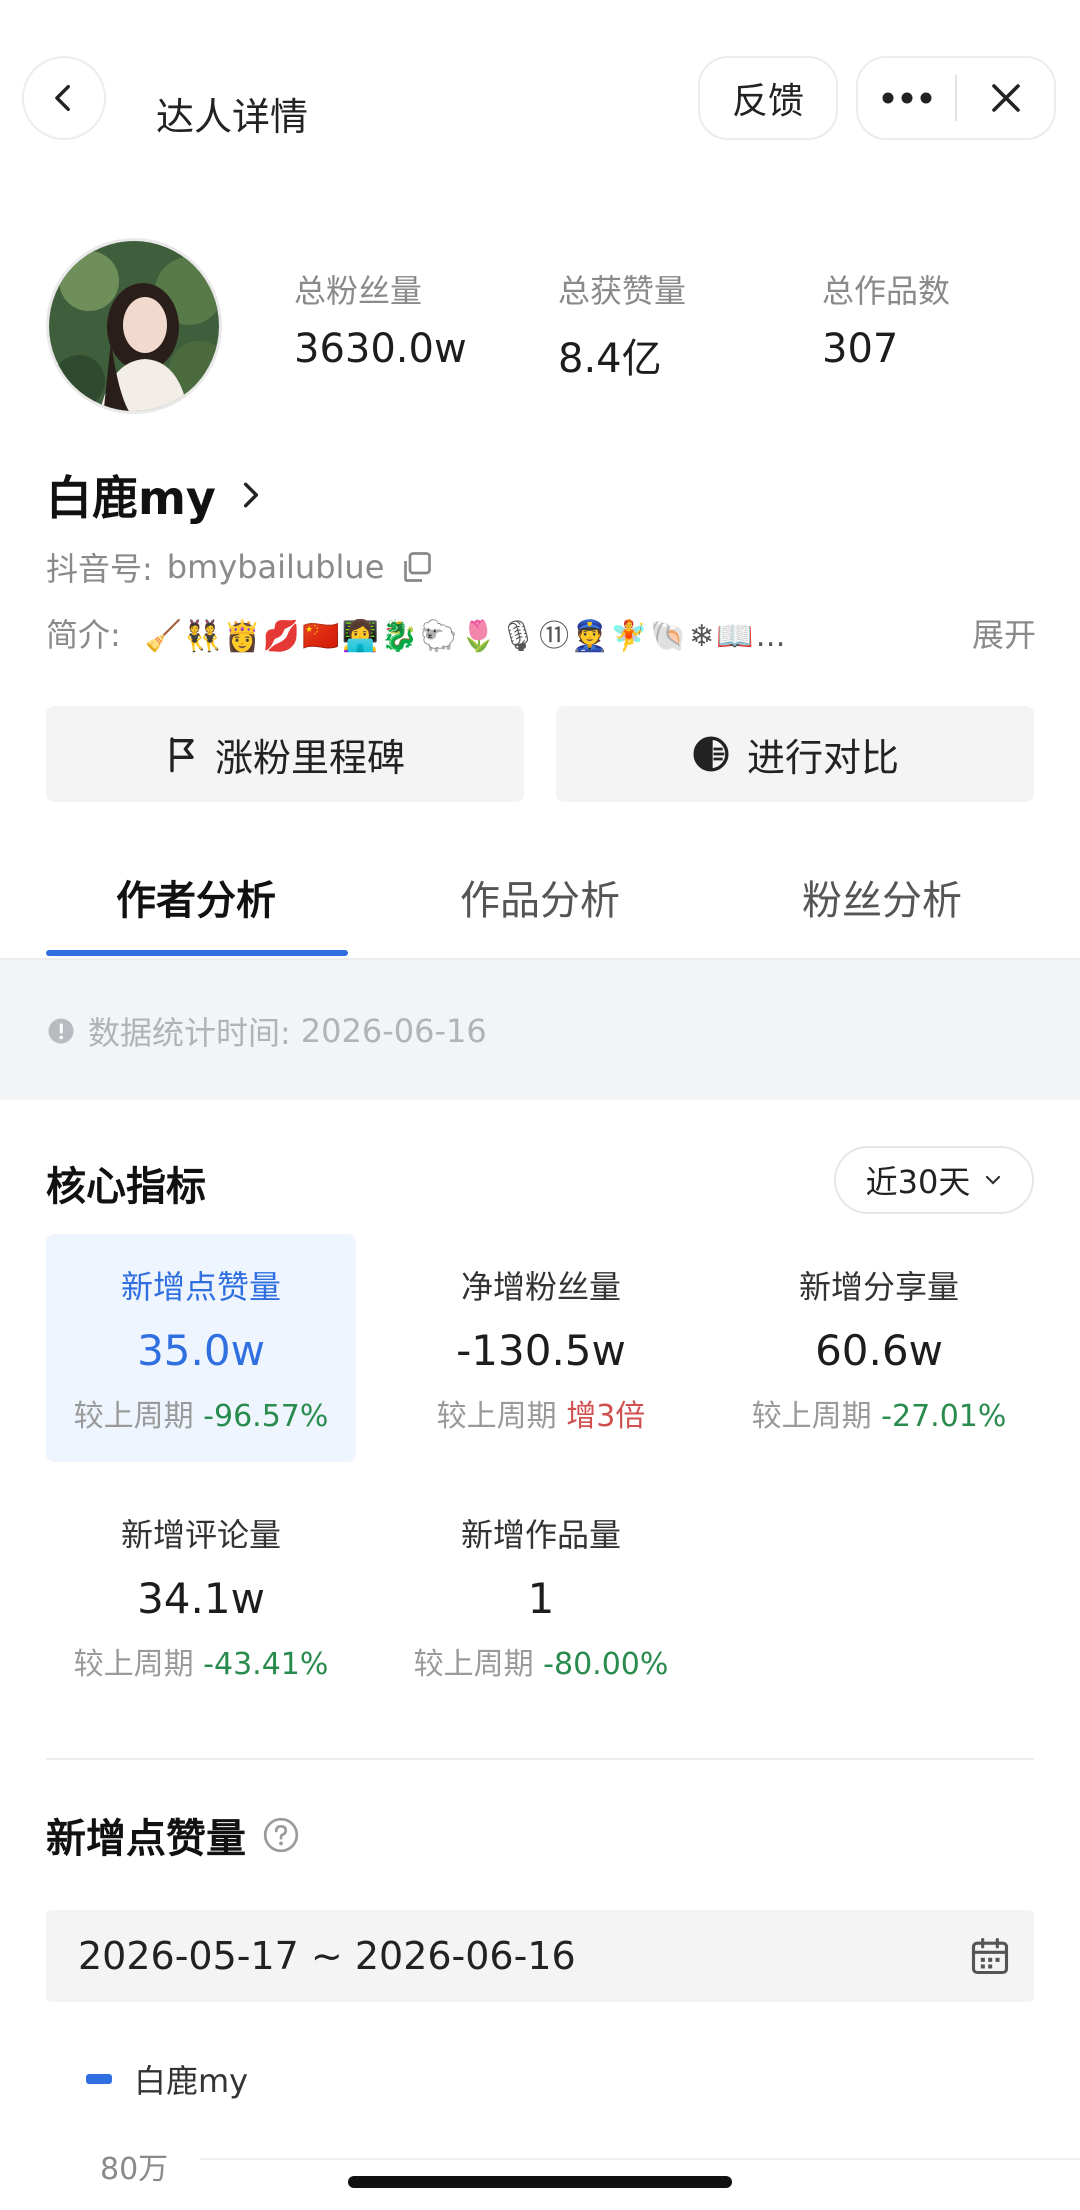  I want to click on section-divider, so click(540, 1759).